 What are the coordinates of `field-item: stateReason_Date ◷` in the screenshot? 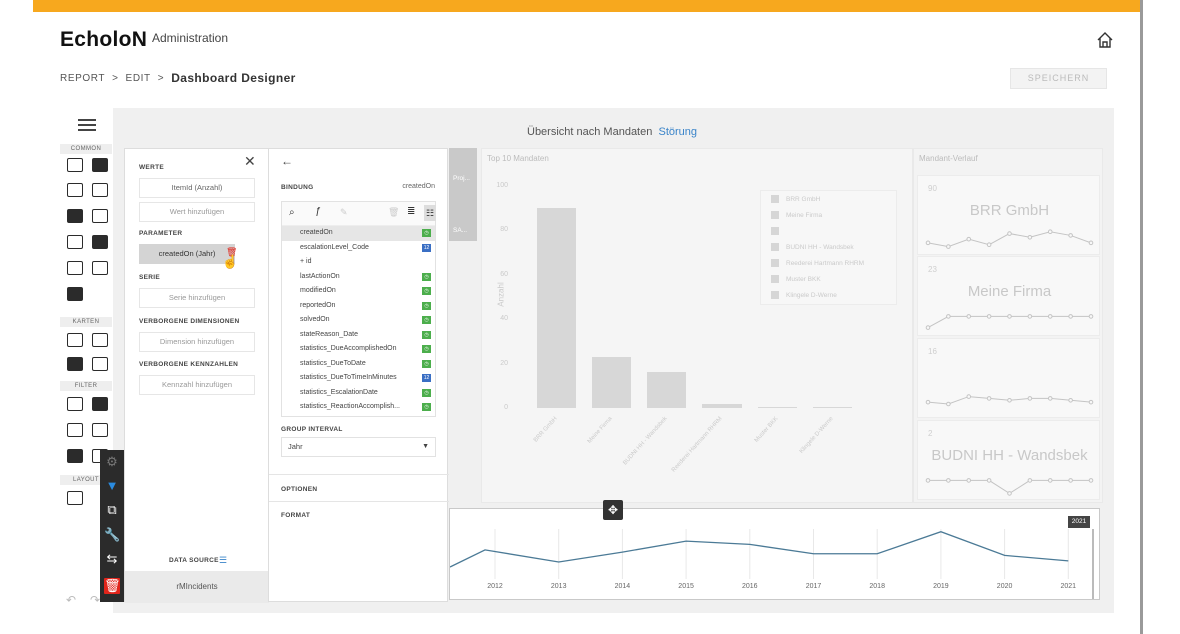 It's located at (358, 335).